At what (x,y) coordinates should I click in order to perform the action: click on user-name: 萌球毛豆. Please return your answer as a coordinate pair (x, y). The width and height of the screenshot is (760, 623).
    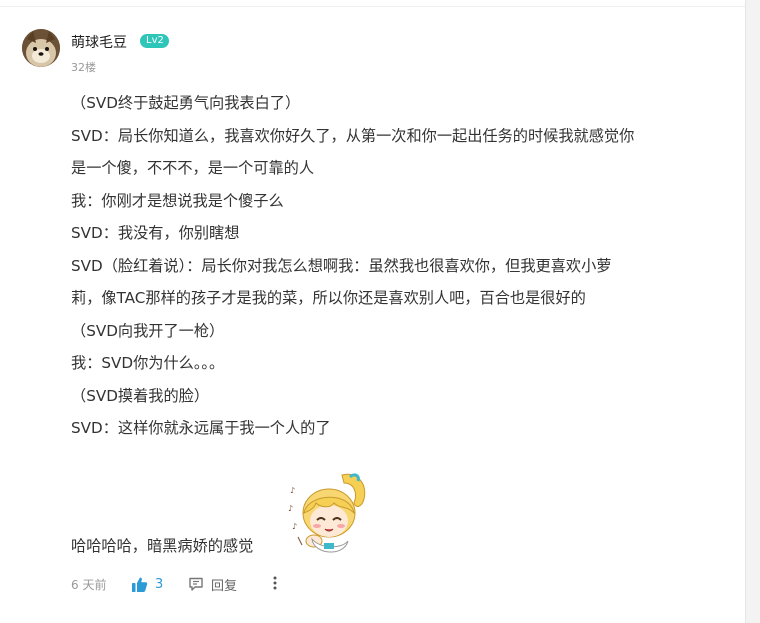
    Looking at the image, I should click on (99, 42).